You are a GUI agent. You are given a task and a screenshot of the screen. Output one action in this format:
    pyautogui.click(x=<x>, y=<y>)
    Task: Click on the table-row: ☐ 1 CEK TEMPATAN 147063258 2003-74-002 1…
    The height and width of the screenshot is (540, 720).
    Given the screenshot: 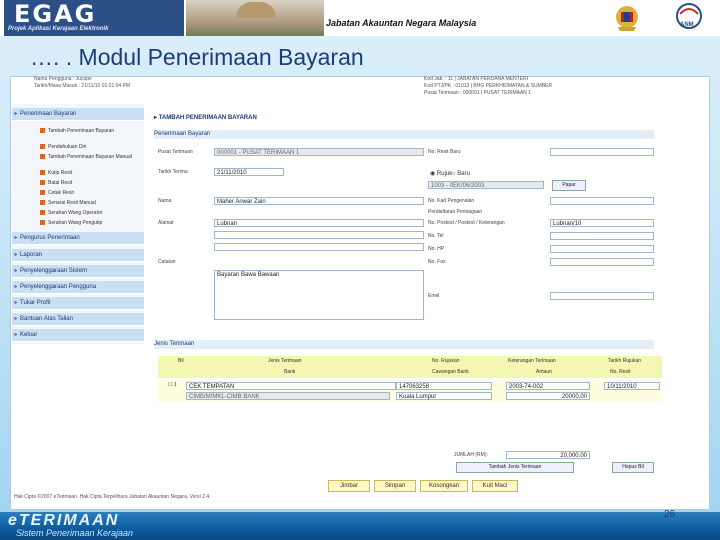 What is the action you would take?
    pyautogui.click(x=410, y=391)
    